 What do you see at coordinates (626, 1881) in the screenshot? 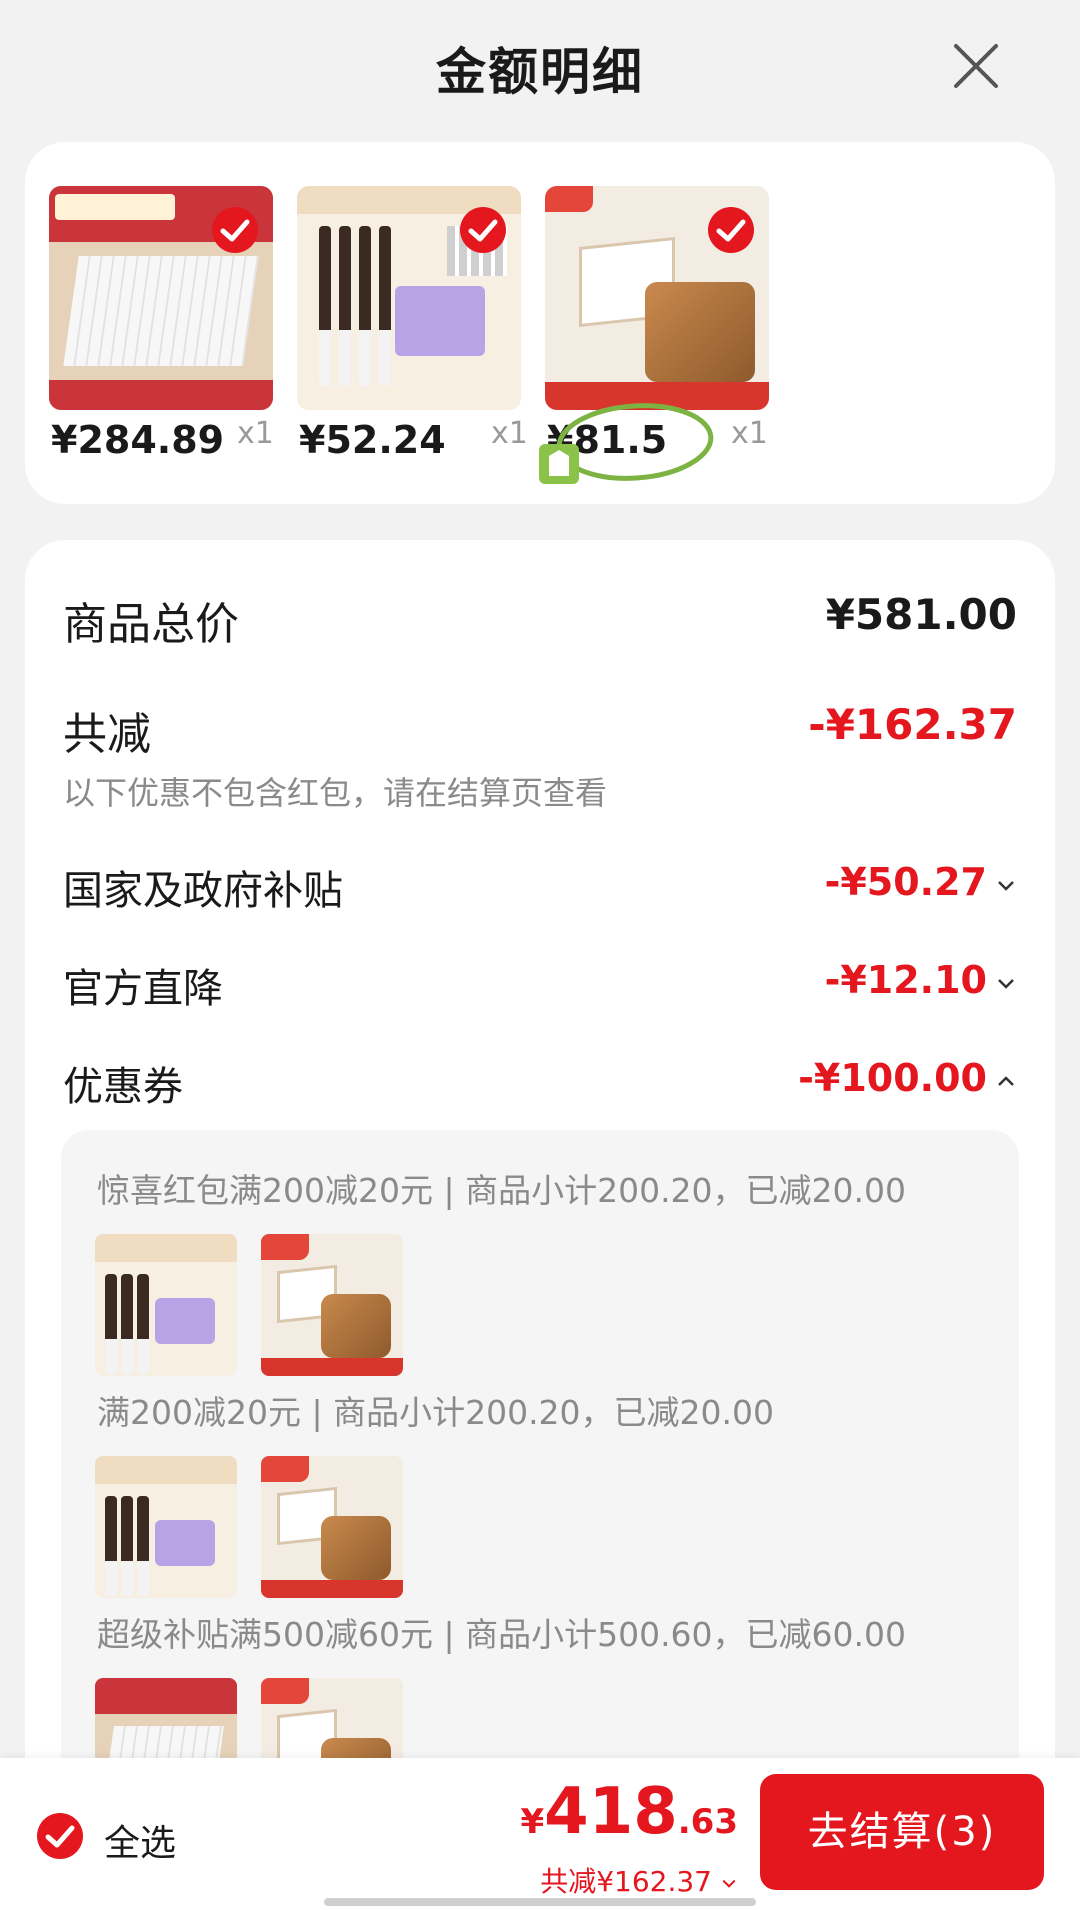
I see `saved-amount-text: 共减¥162.37` at bounding box center [626, 1881].